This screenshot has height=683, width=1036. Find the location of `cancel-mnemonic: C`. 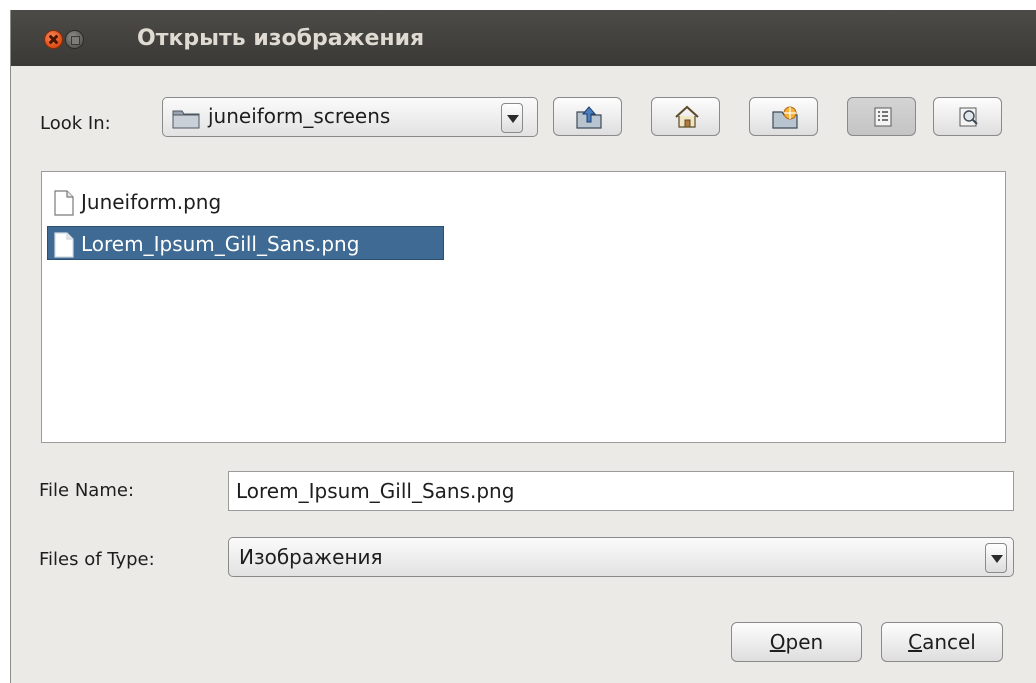

cancel-mnemonic: C is located at coordinates (915, 642).